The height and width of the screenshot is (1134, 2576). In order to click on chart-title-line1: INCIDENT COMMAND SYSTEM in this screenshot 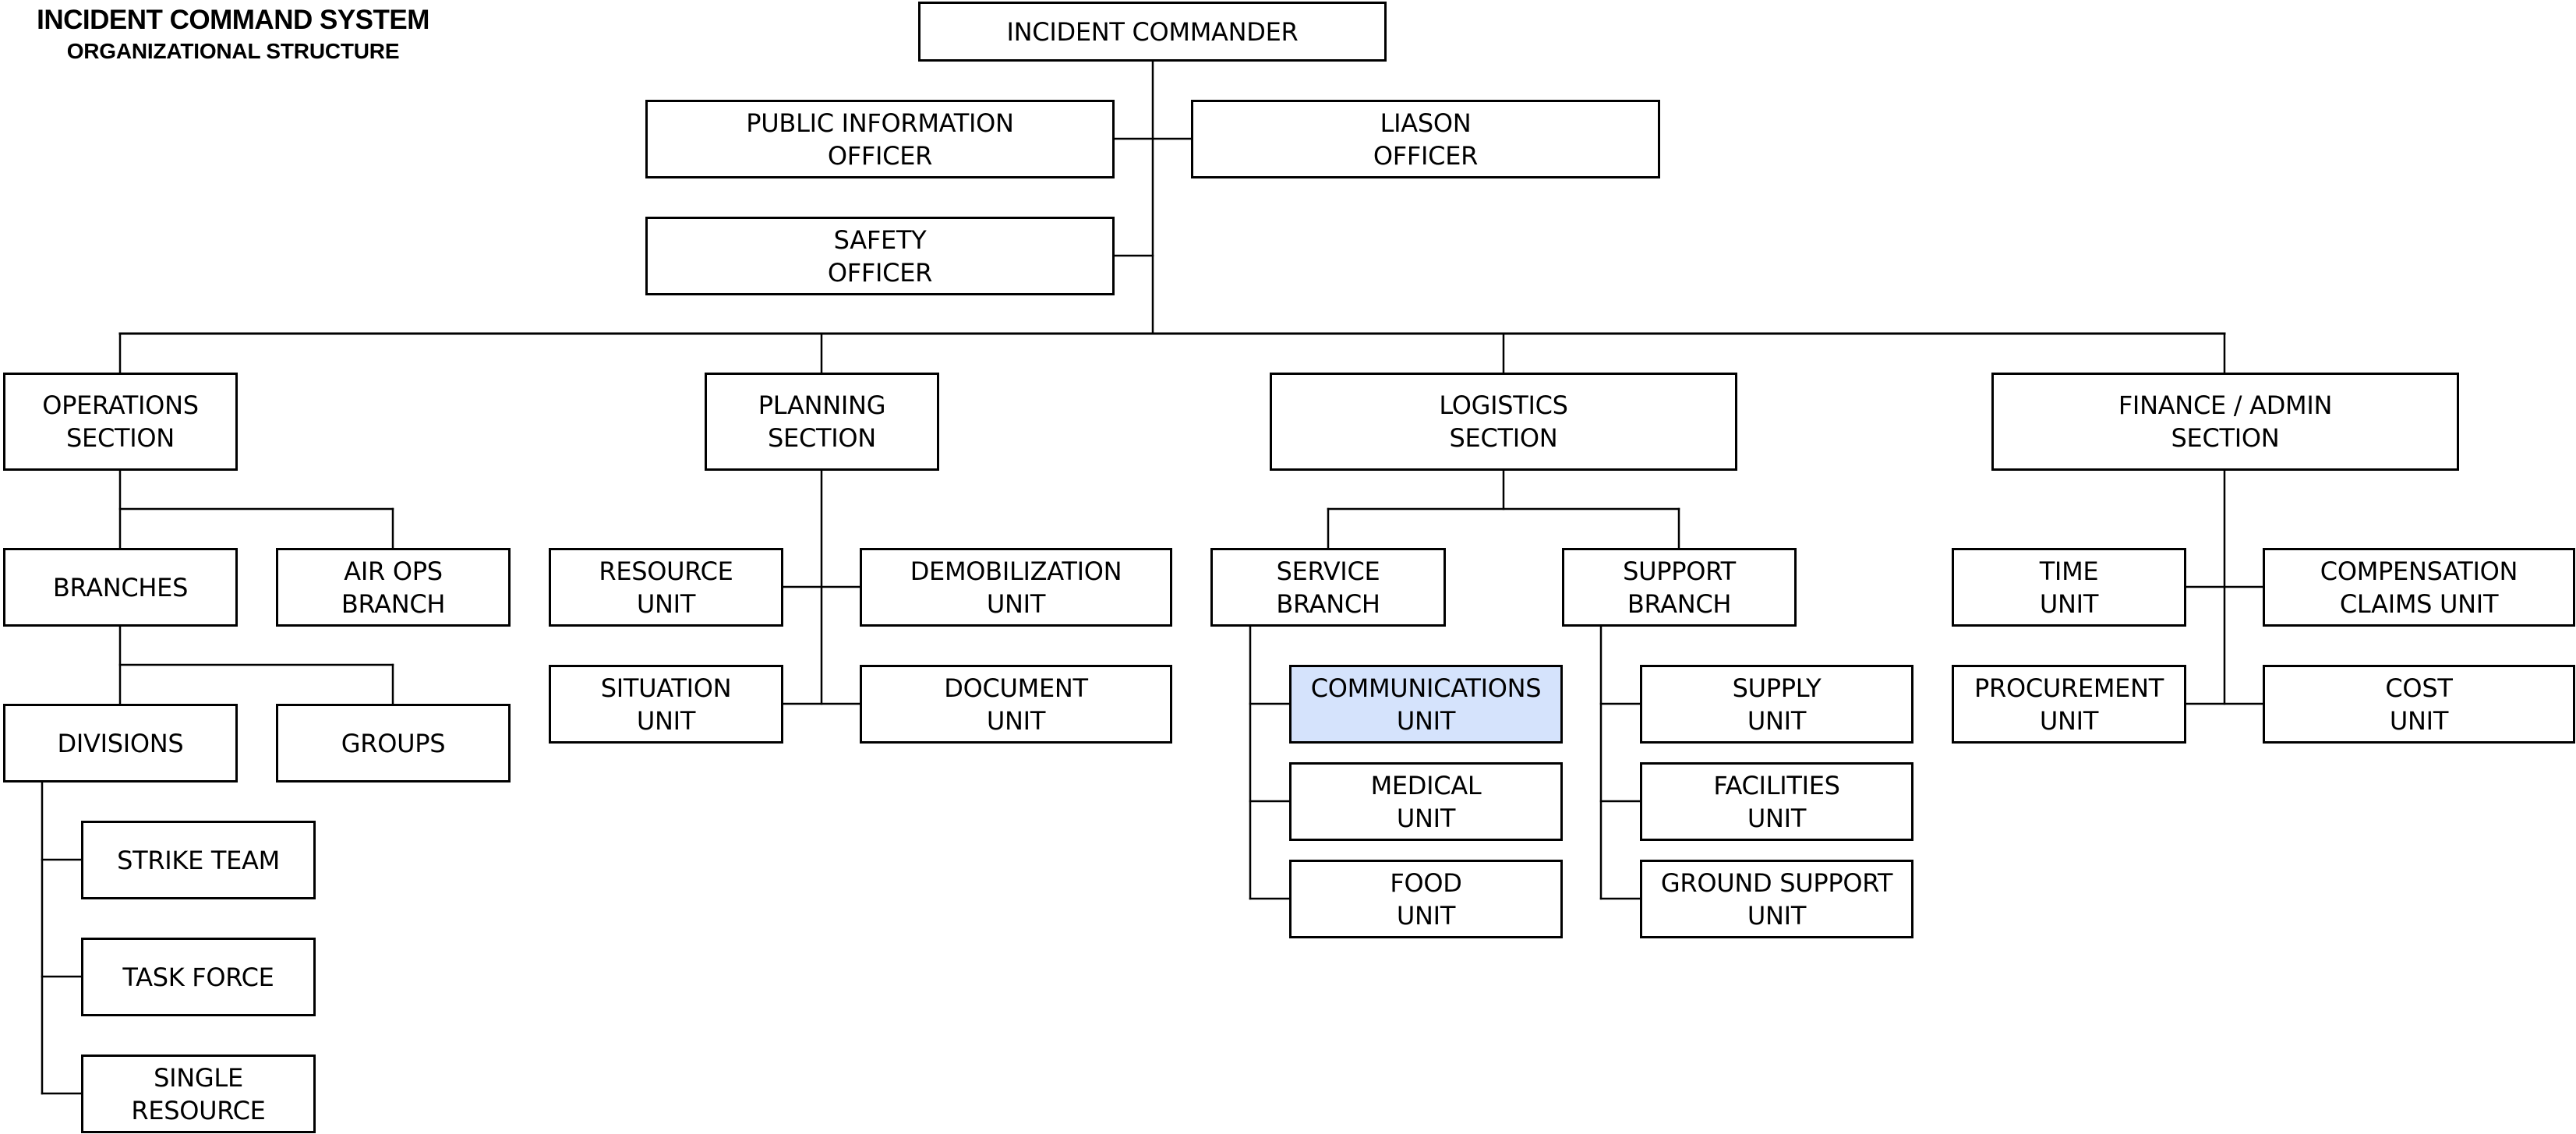, I will do `click(233, 20)`.